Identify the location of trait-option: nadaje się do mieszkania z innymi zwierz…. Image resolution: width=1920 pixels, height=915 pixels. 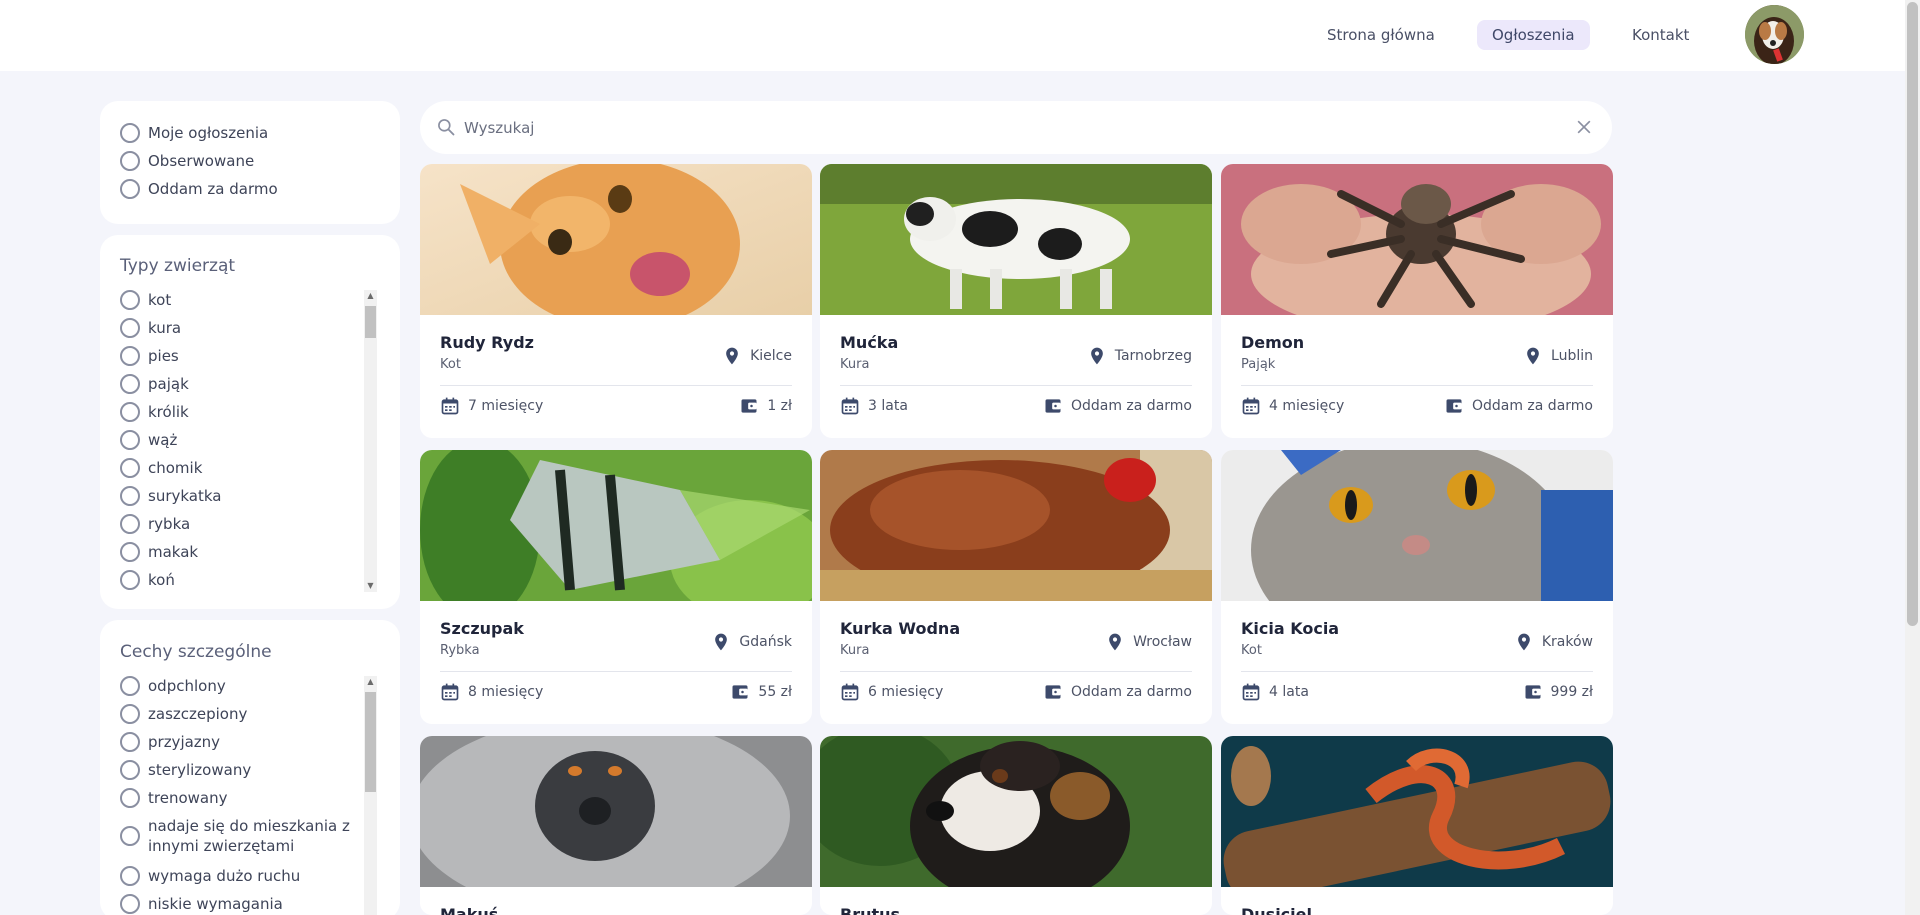
(236, 836).